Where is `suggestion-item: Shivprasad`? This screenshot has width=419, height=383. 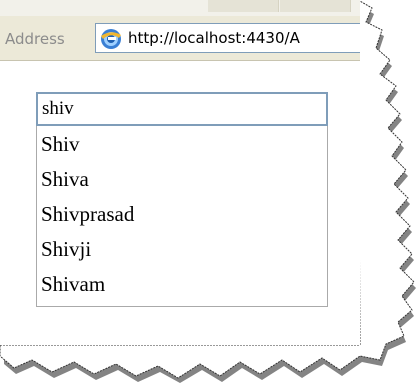
suggestion-item: Shivprasad is located at coordinates (182, 214).